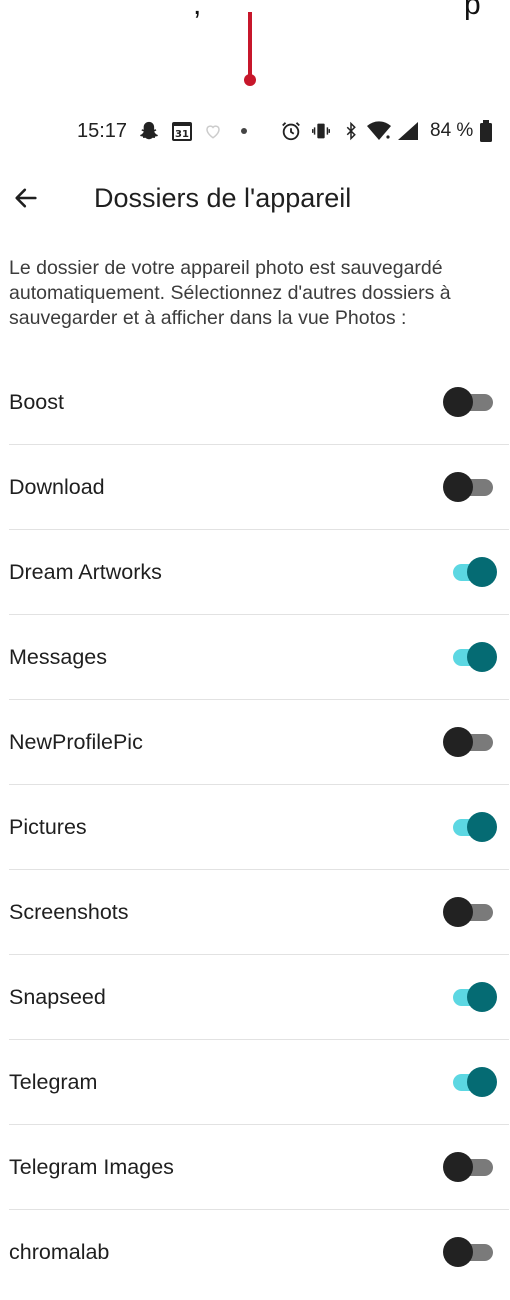  I want to click on battery-icon, so click(486, 131).